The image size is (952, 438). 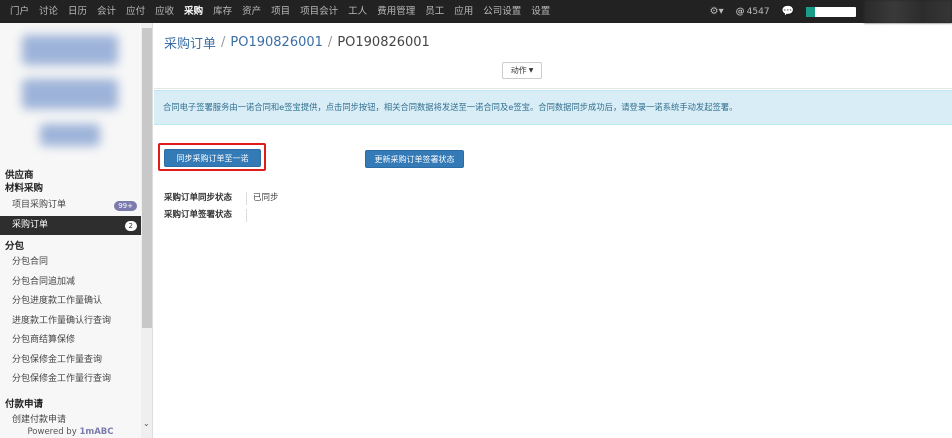 I want to click on field-sync-status: 采购订单同步状态 已同步, so click(x=221, y=198).